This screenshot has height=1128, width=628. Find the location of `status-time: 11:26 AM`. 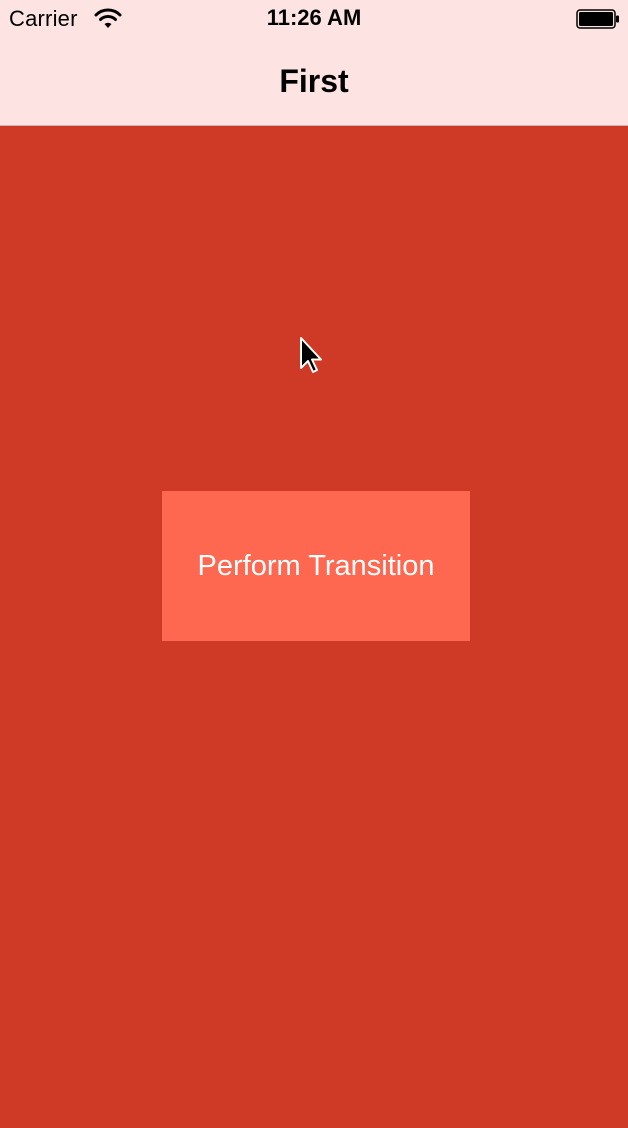

status-time: 11:26 AM is located at coordinates (314, 17).